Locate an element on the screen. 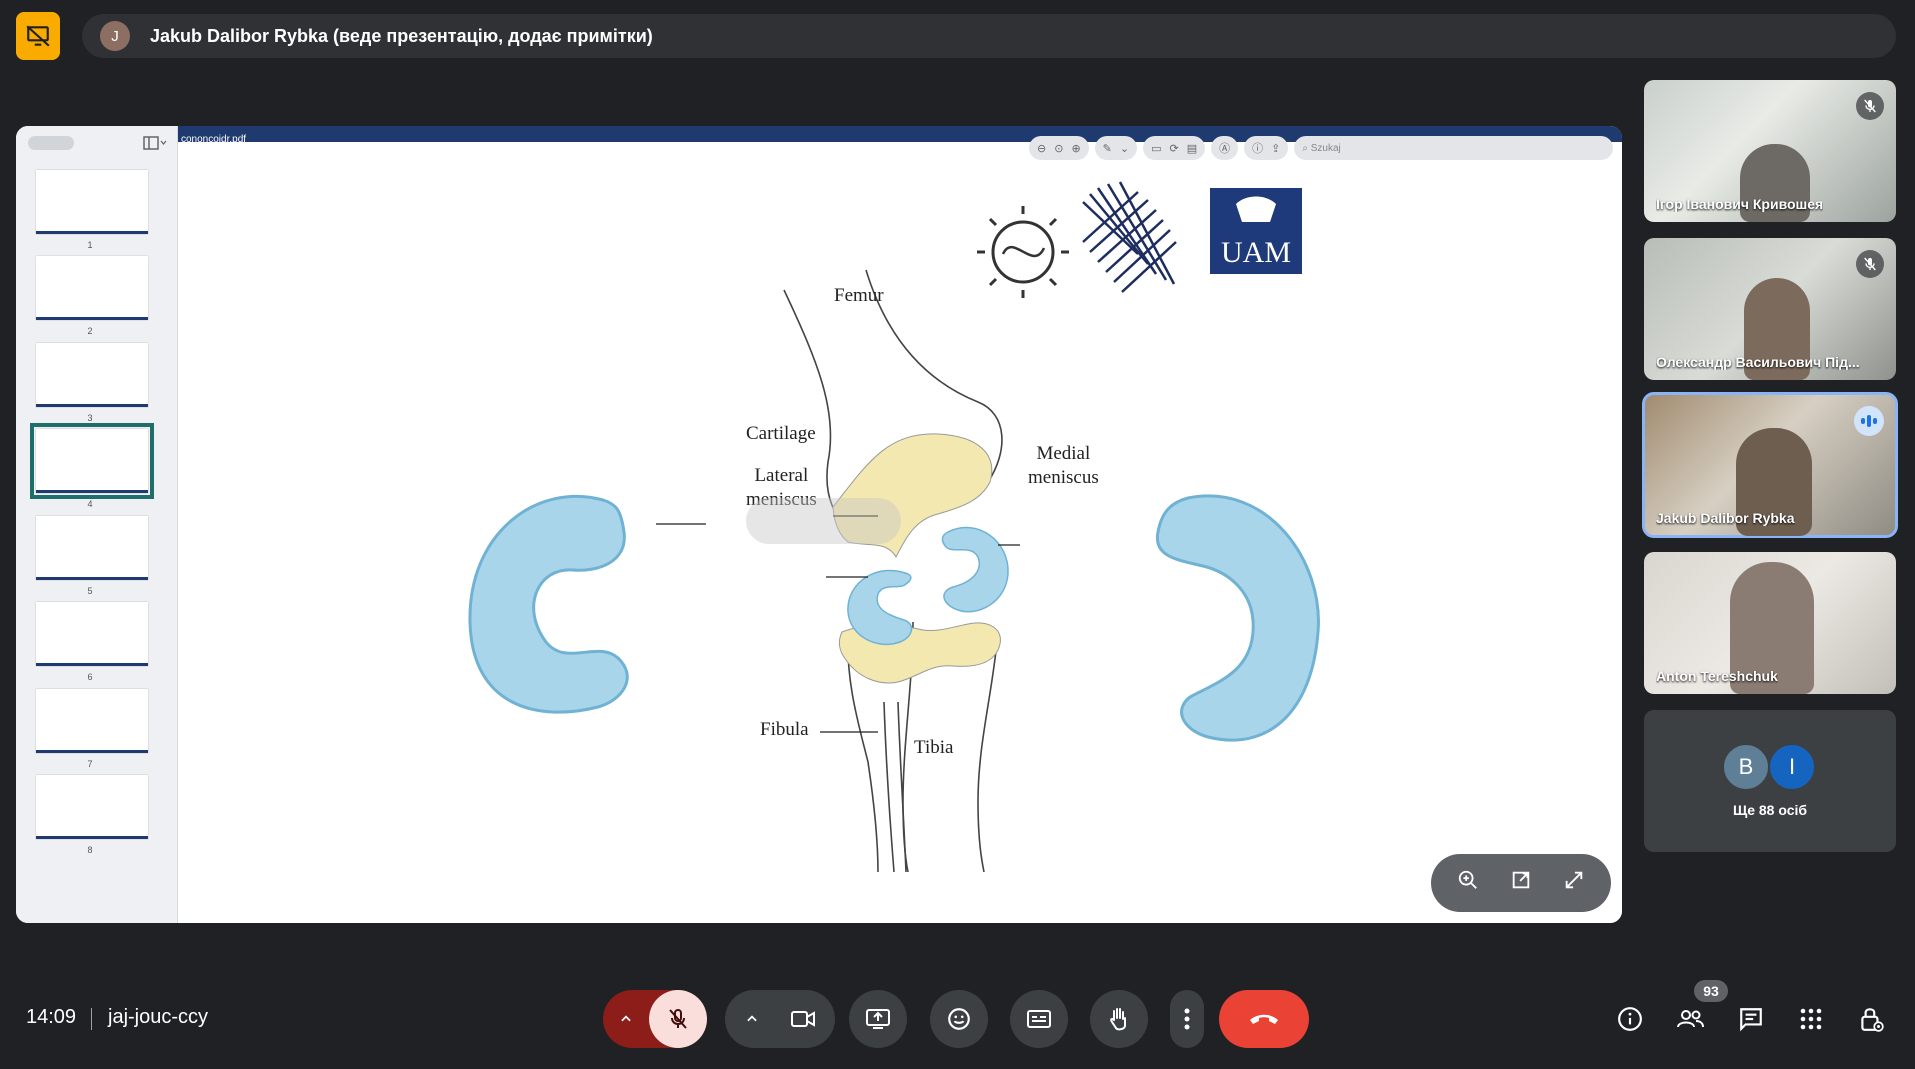  participant-name: Jakub Dalibor Rybka is located at coordinates (1725, 518).